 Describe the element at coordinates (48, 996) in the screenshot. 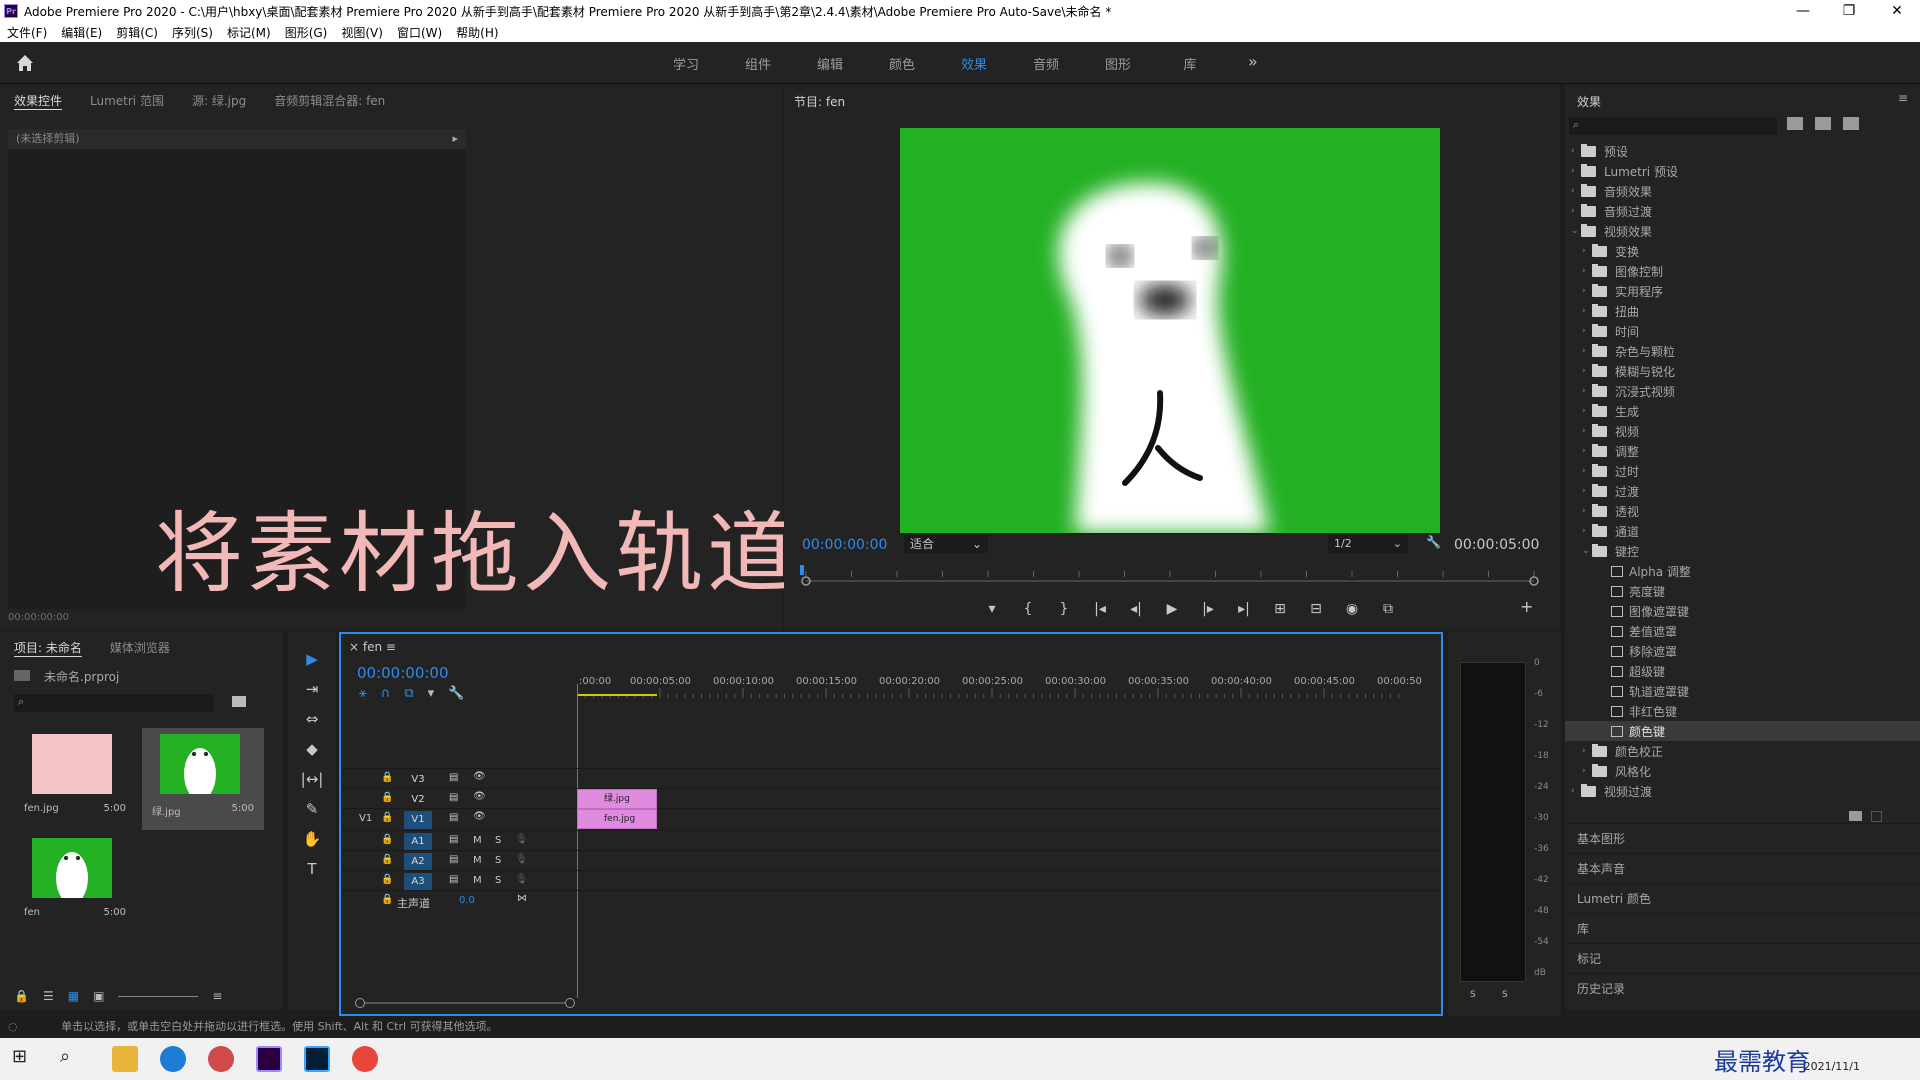

I see `list-view-icon: ☰` at that location.